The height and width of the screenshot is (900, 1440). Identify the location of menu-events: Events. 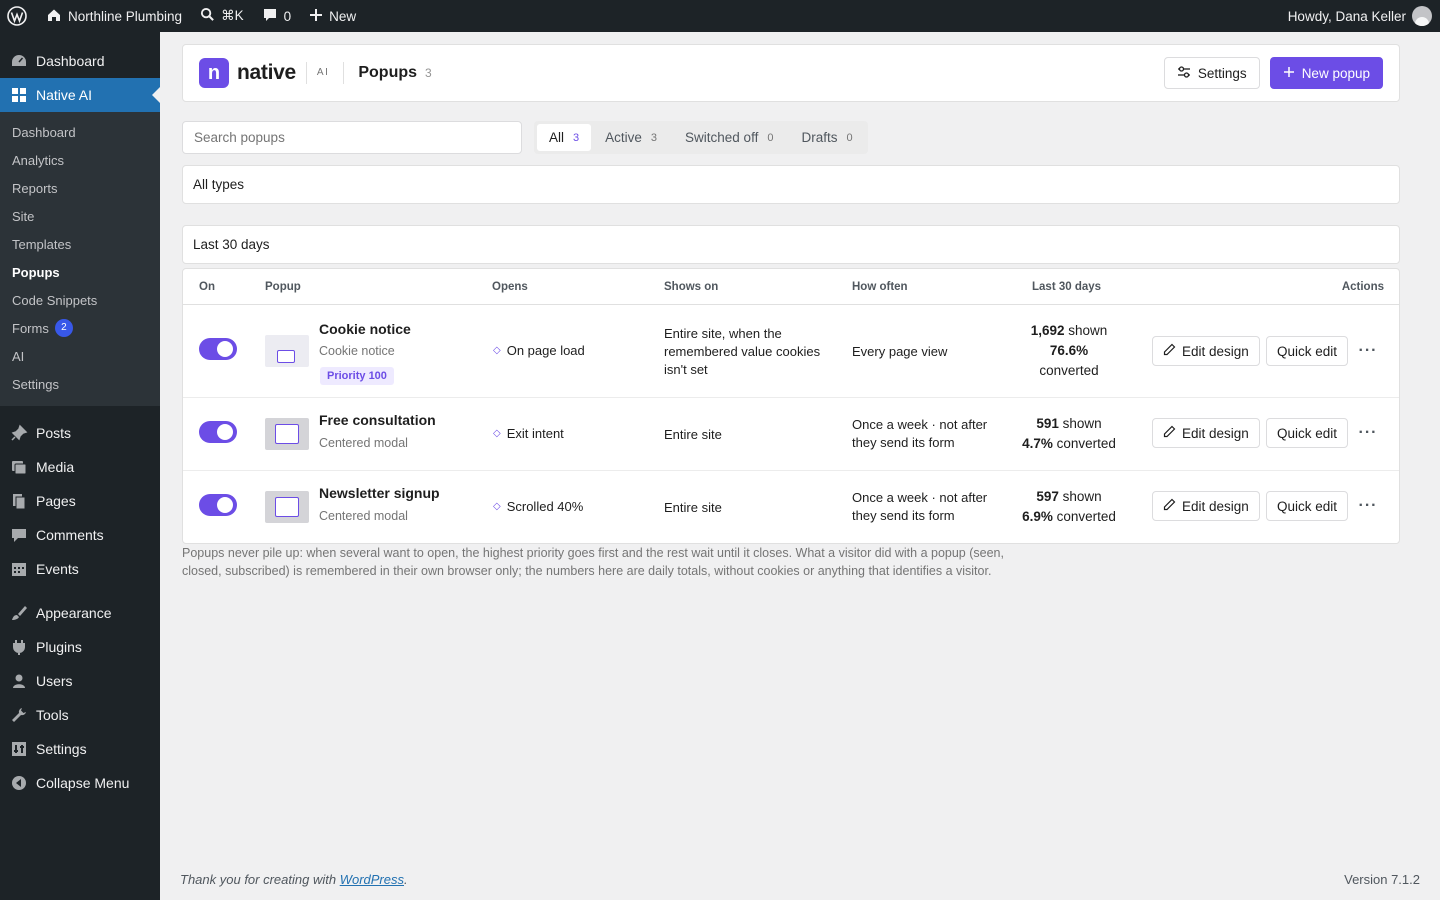
(80, 569).